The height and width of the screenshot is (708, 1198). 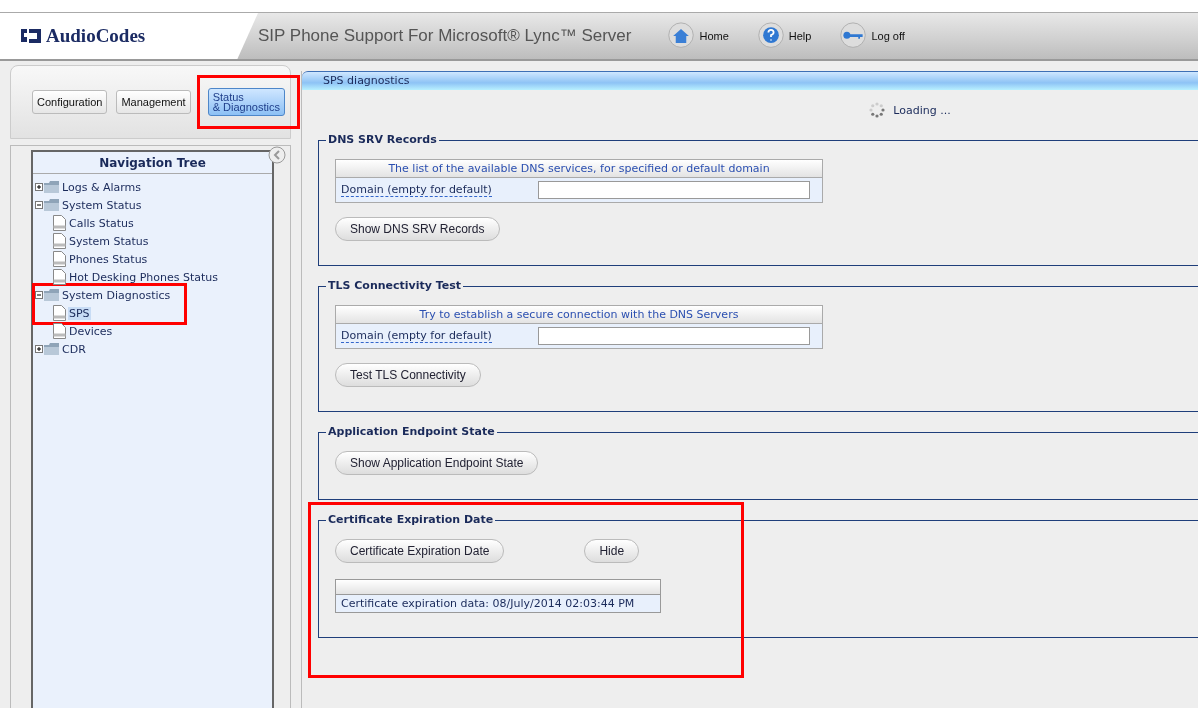 I want to click on tab: Management, so click(x=153, y=102).